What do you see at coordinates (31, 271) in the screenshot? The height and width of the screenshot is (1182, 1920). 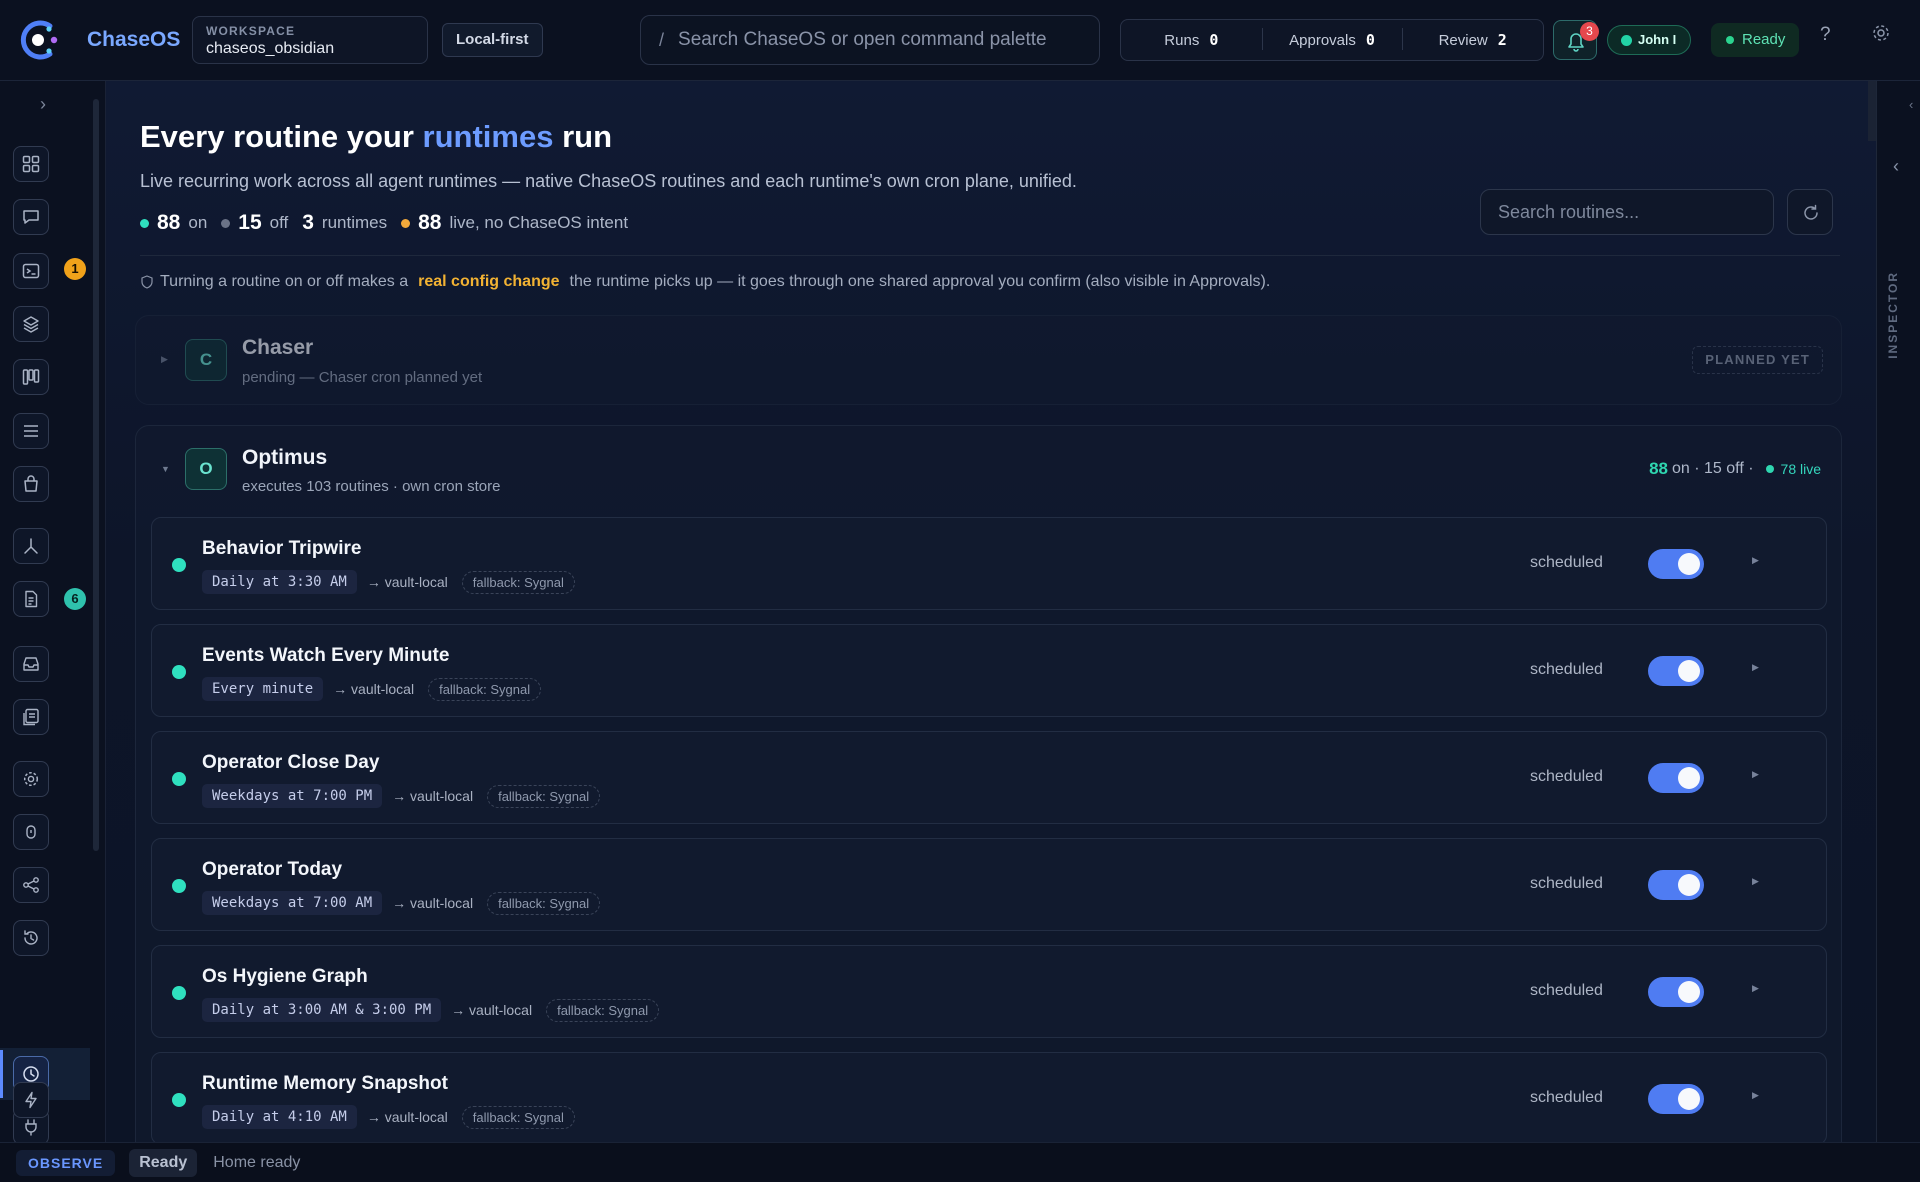 I see `rail-terminal` at bounding box center [31, 271].